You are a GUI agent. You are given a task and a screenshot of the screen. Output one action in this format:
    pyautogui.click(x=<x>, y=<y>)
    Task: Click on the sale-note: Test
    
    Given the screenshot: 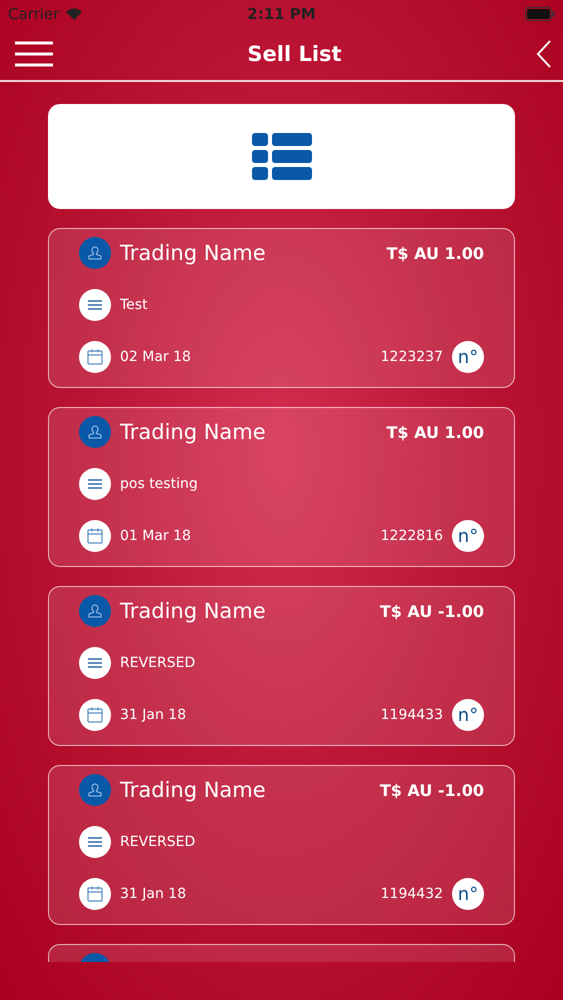 What is the action you would take?
    pyautogui.click(x=134, y=305)
    